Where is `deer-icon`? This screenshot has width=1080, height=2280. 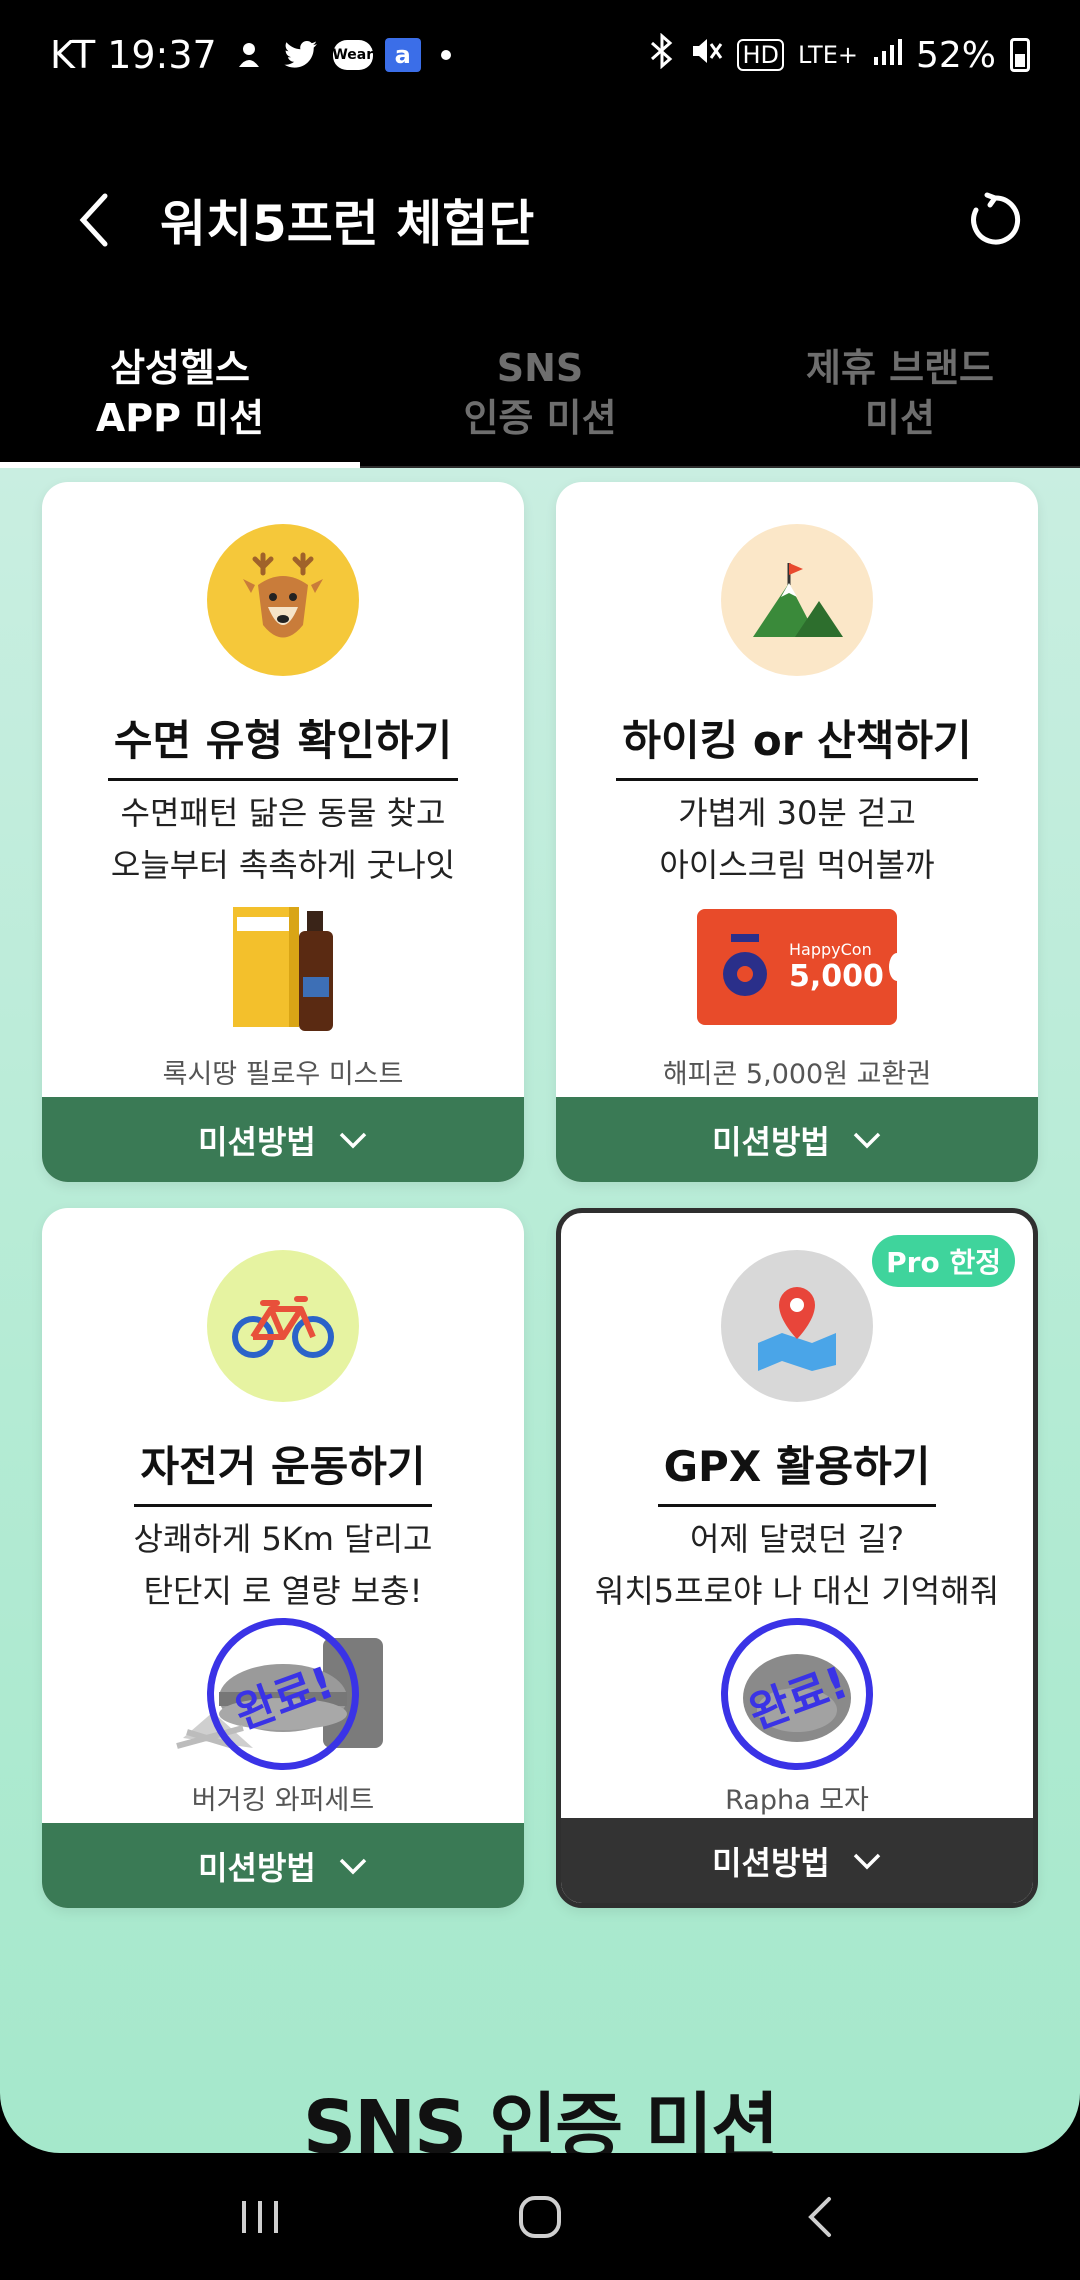
deer-icon is located at coordinates (283, 600).